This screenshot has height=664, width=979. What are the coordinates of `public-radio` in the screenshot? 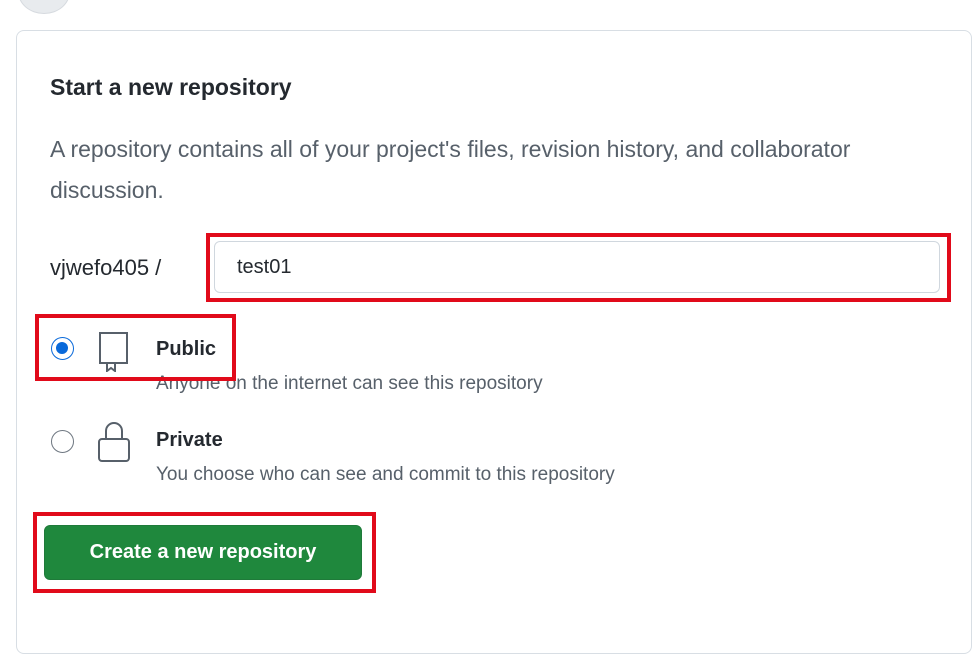 It's located at (62, 348).